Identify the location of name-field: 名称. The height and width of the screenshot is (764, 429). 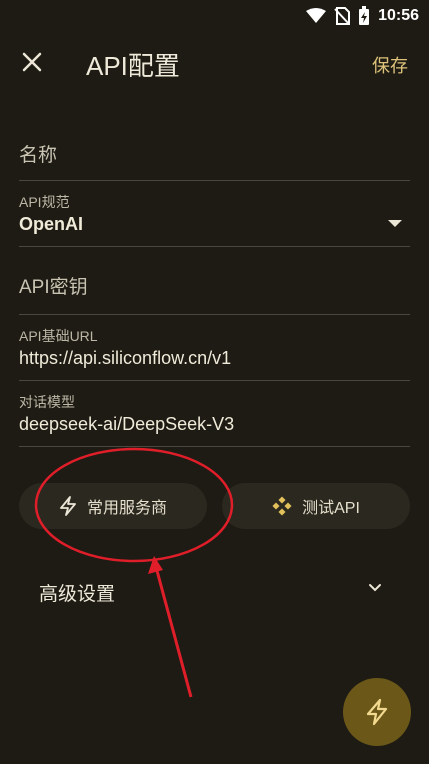
(214, 149).